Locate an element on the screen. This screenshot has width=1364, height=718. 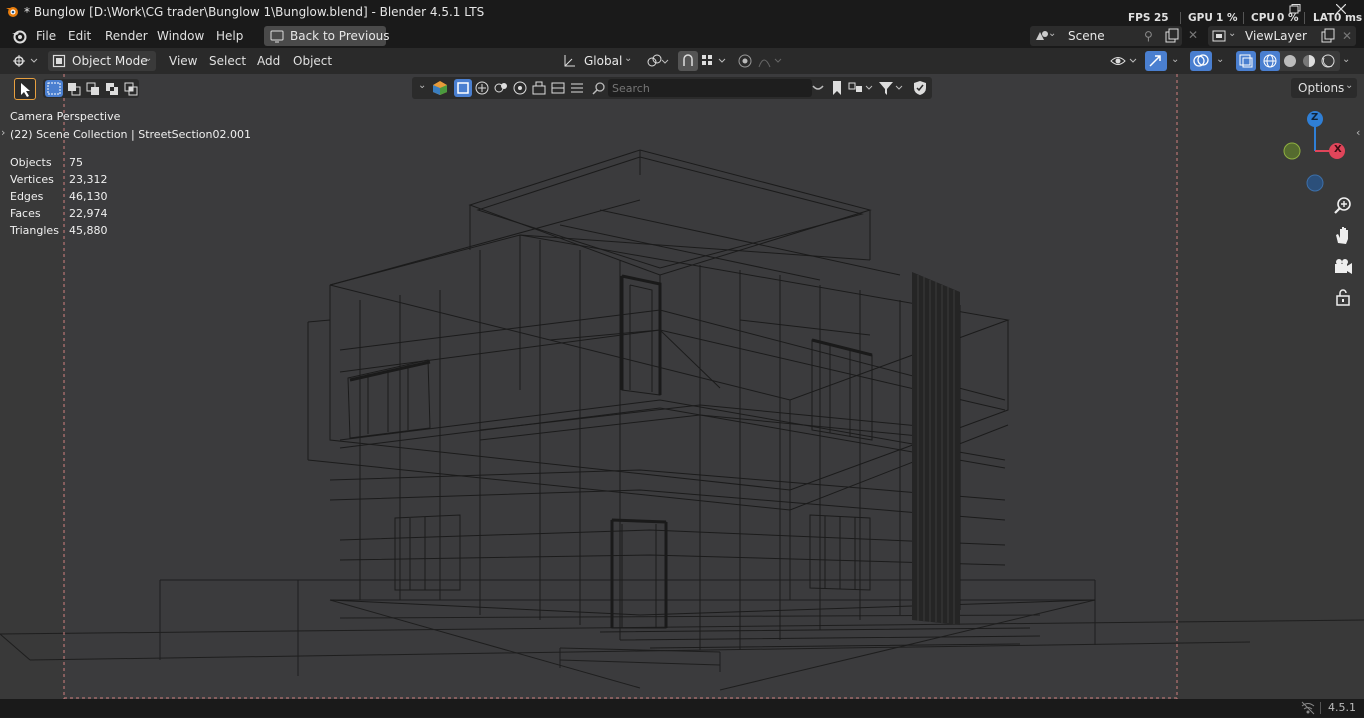
lock-icon is located at coordinates (1343, 297).